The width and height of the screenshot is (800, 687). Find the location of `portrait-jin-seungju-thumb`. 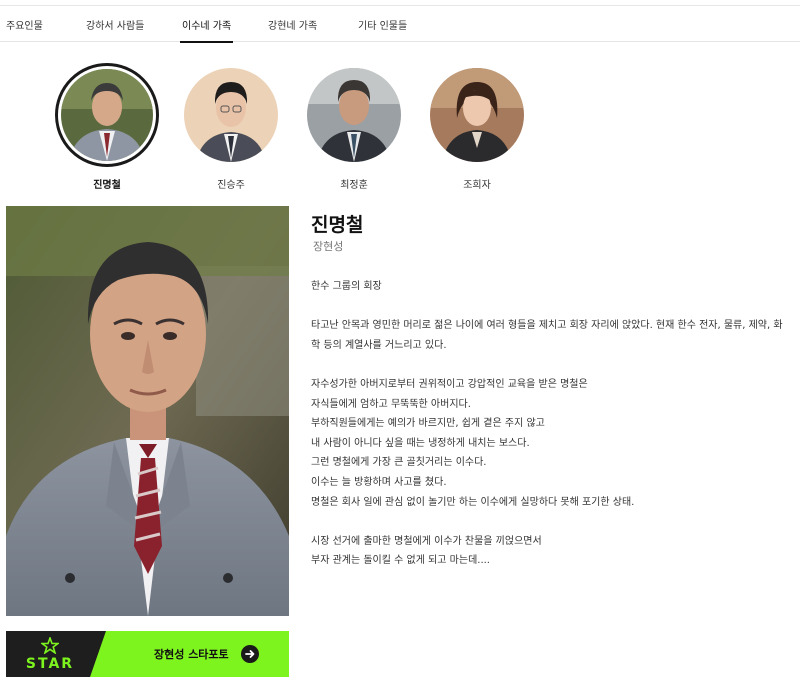

portrait-jin-seungju-thumb is located at coordinates (231, 115).